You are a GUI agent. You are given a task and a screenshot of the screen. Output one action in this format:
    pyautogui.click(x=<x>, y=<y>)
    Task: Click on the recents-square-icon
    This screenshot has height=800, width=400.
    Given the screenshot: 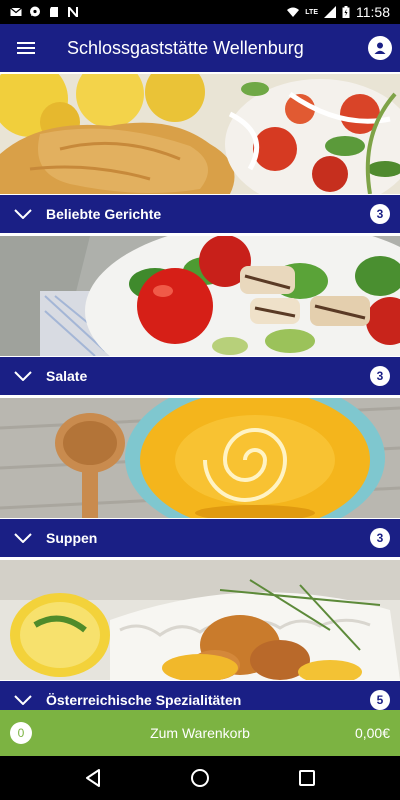 What is the action you would take?
    pyautogui.click(x=307, y=778)
    